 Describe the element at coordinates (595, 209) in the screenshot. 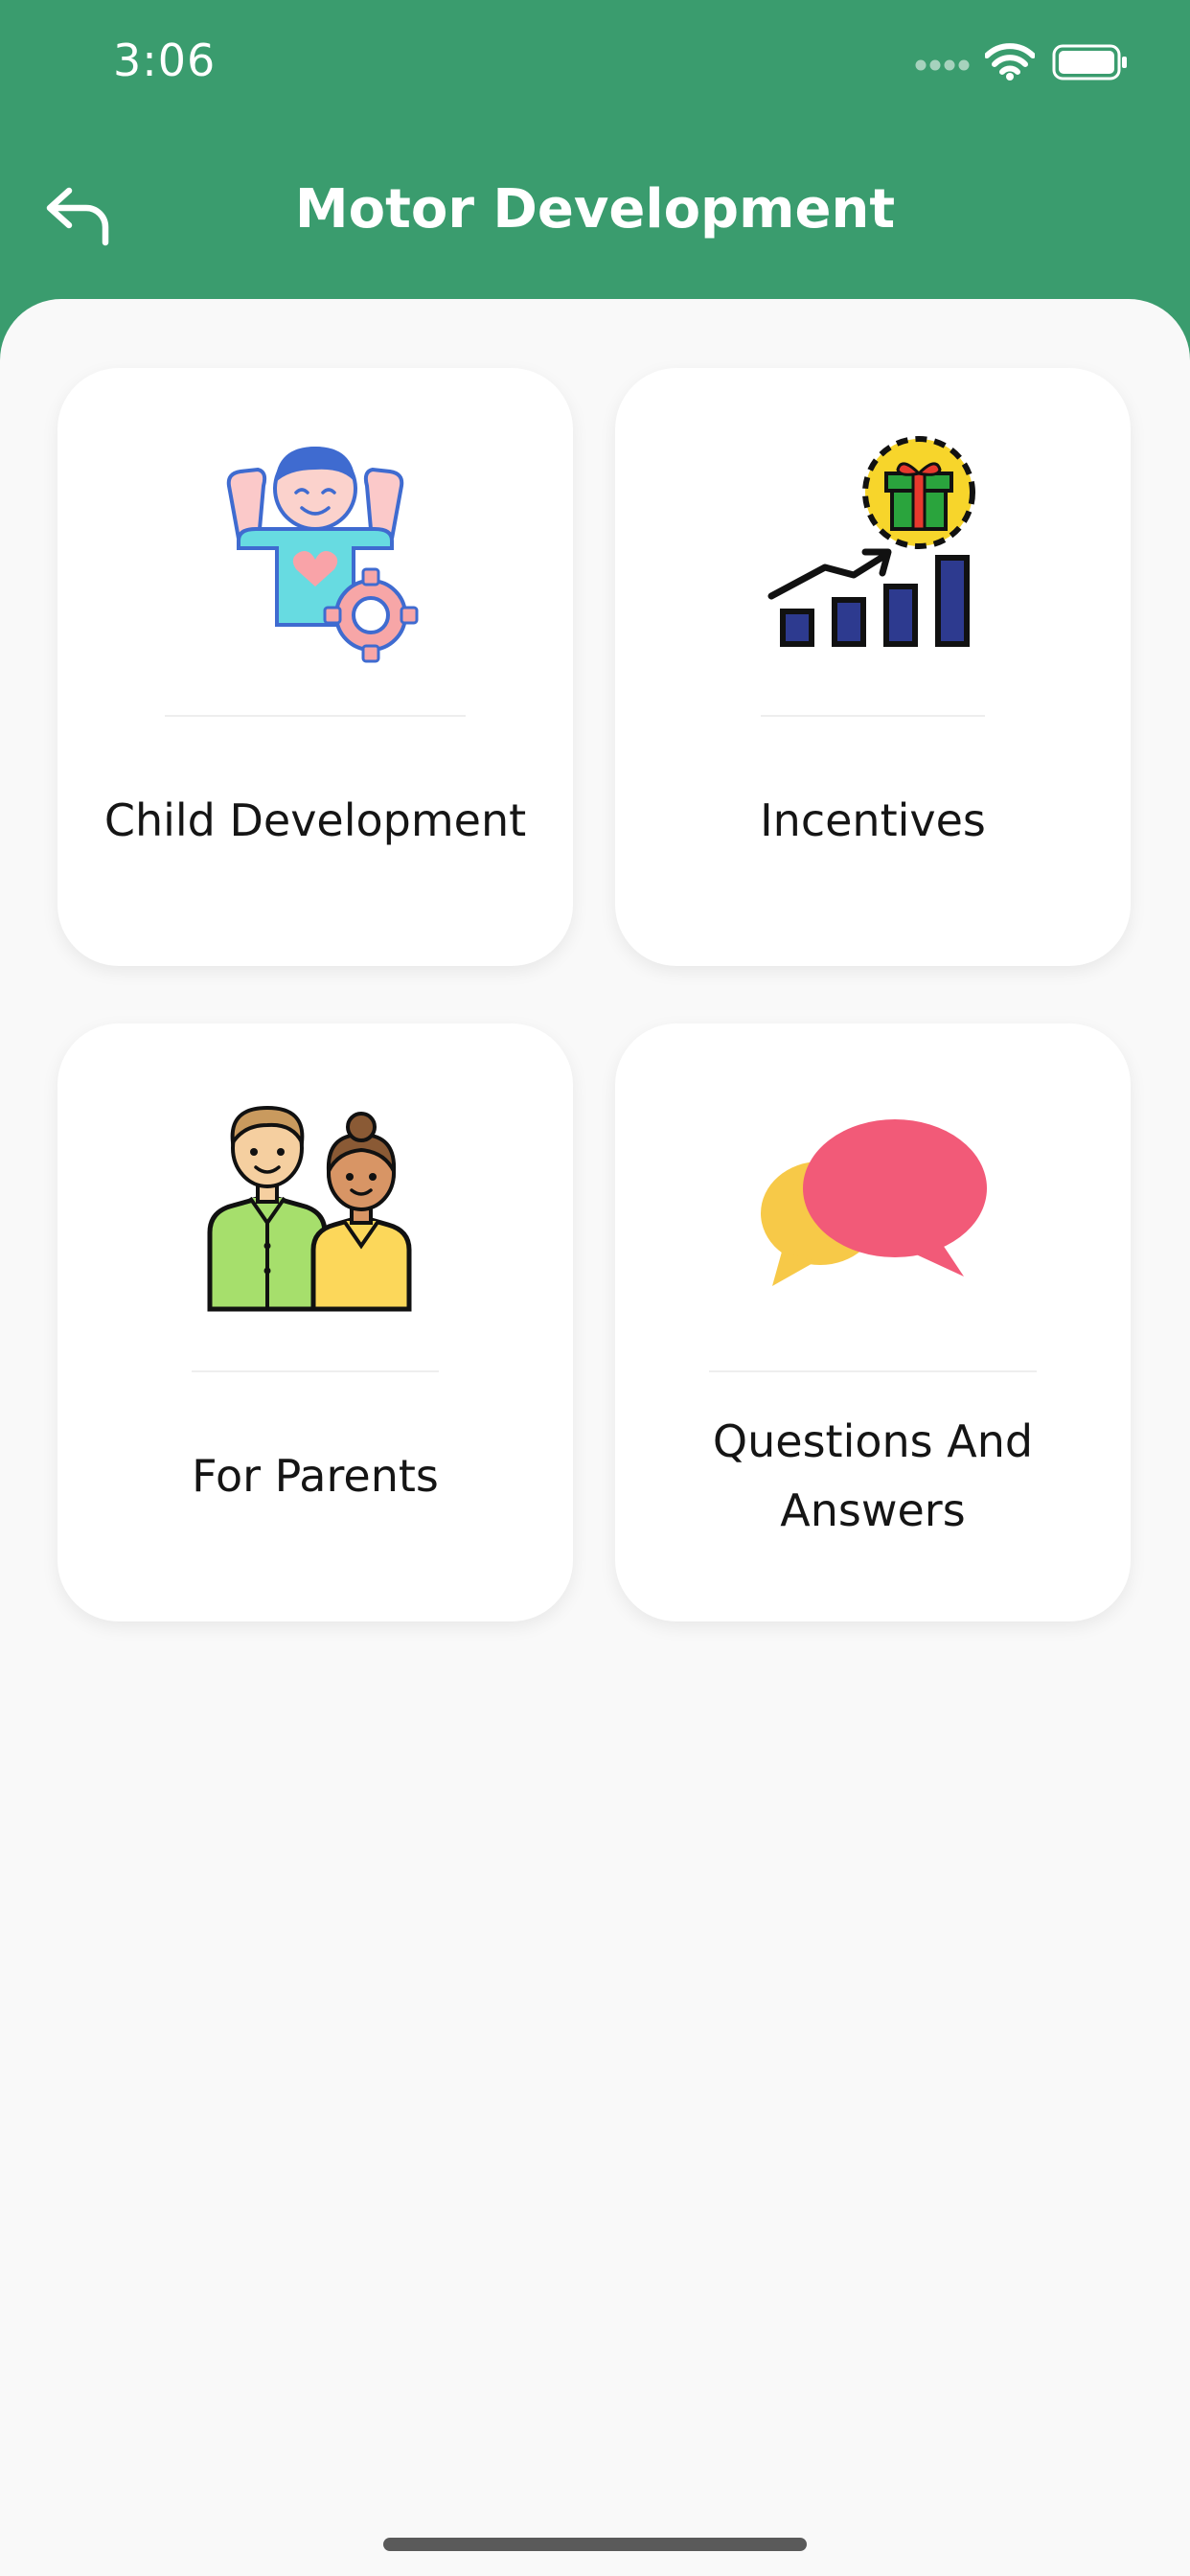

I see `page-title: Motor Development` at that location.